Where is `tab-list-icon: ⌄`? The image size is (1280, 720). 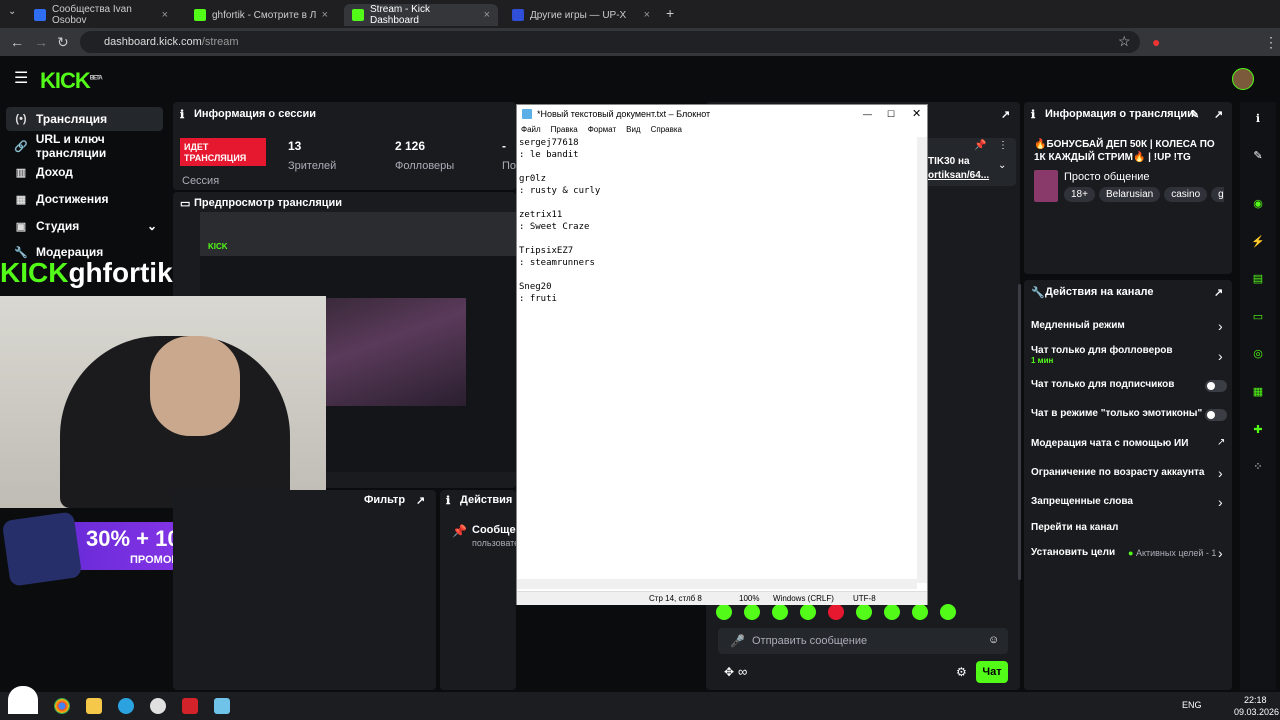 tab-list-icon: ⌄ is located at coordinates (12, 11).